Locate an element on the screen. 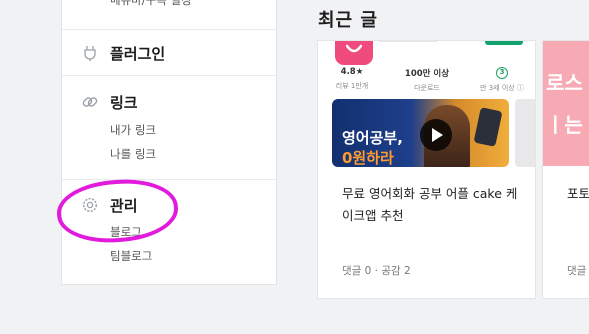 Image resolution: width=589 pixels, height=334 pixels. post-title: 무료 영어회화 공부 어플 cake 케이크앱 추천 is located at coordinates (432, 205).